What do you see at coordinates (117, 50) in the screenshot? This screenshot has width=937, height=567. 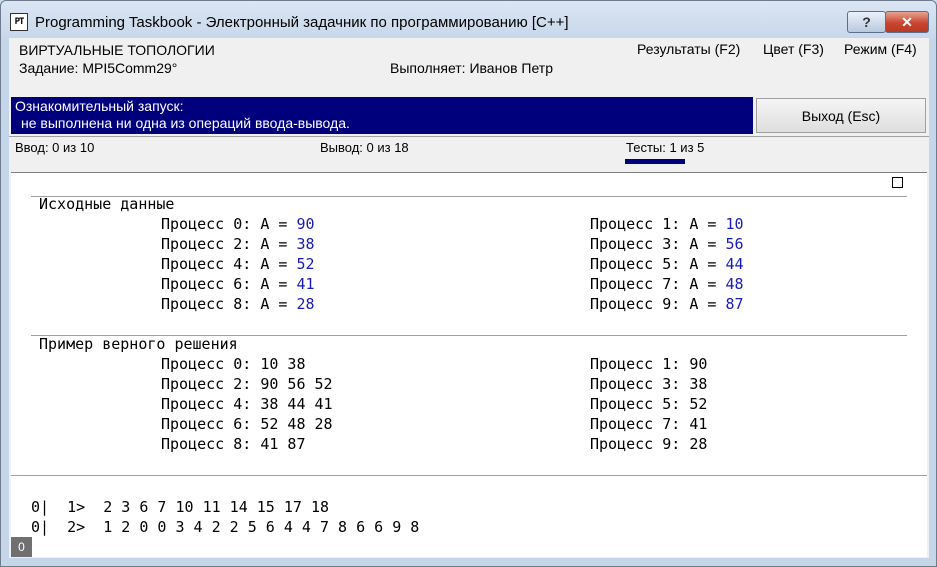 I see `section-title: ВИРТУАЛЬНЫЕ ТОПОЛОГИИ` at bounding box center [117, 50].